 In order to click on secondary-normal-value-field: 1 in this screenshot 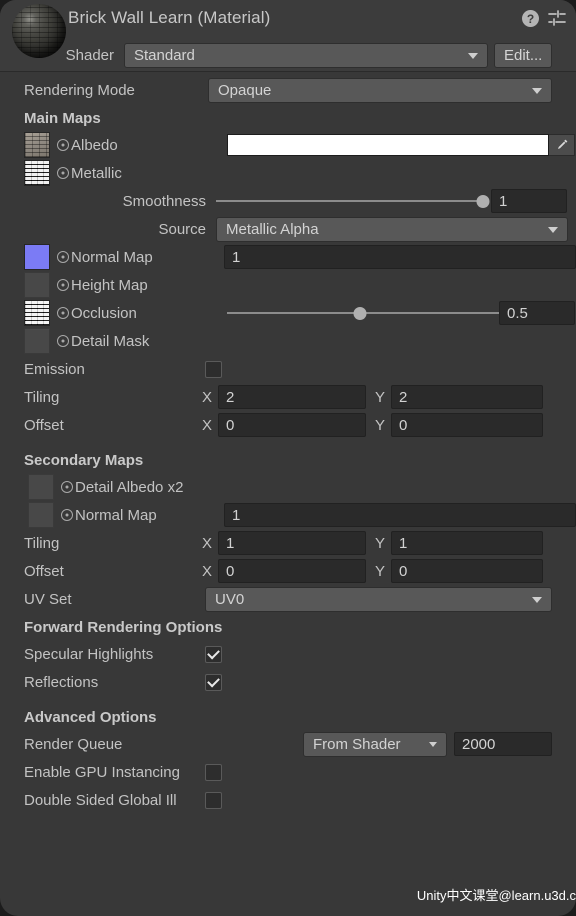, I will do `click(400, 515)`.